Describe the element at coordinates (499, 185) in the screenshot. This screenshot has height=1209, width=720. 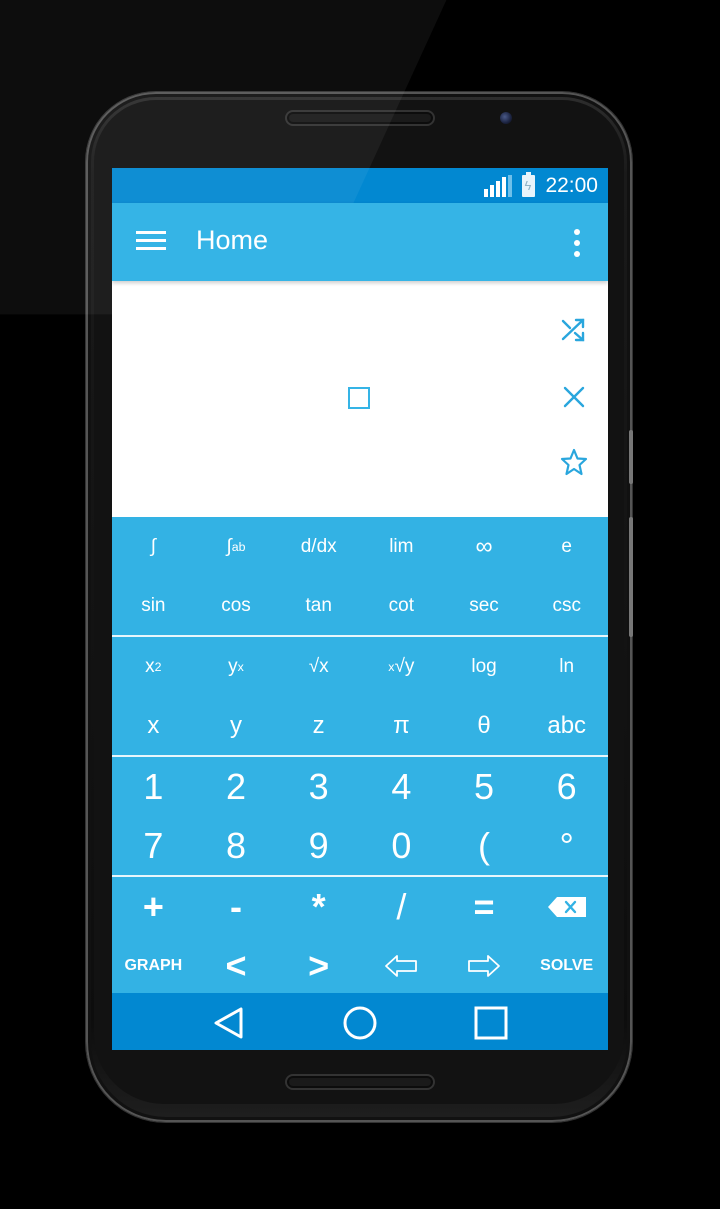
I see `cellular-signal-icon` at that location.